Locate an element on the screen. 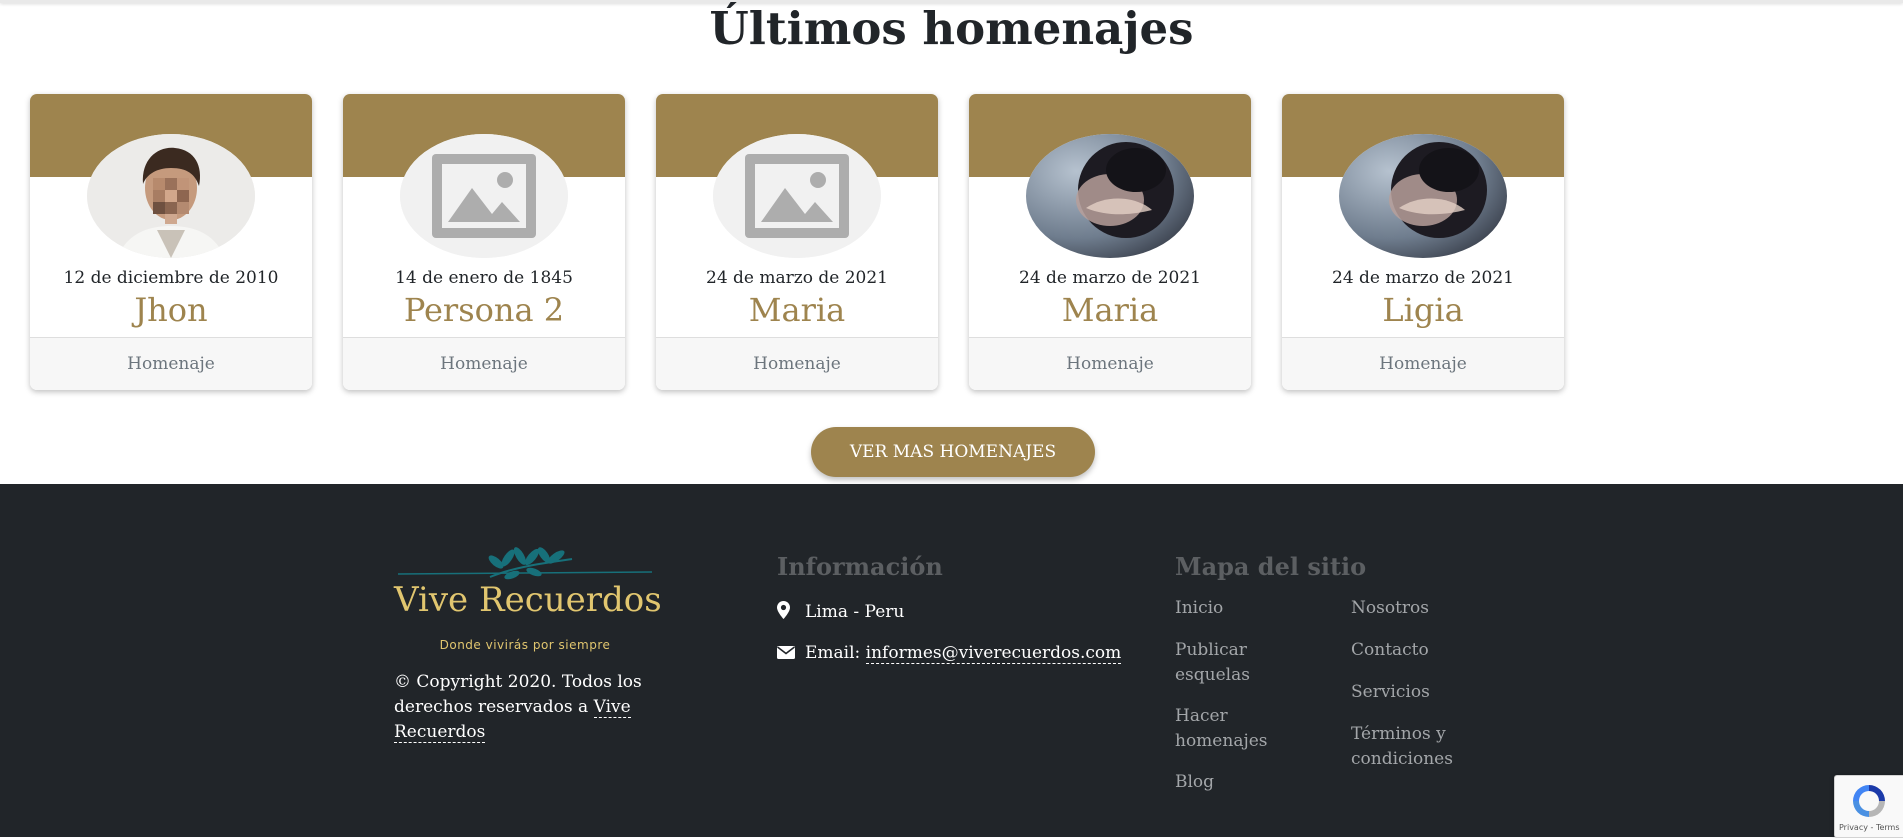 This screenshot has width=1903, height=838. map-marker-icon is located at coordinates (786, 612).